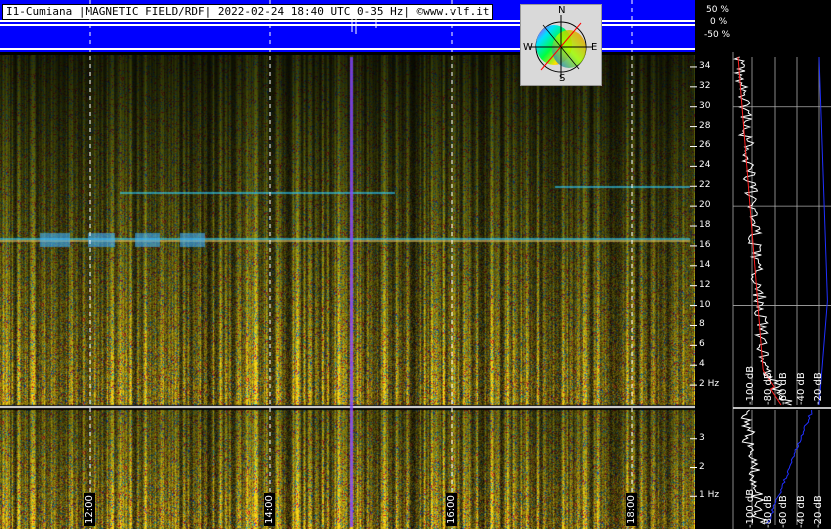 The height and width of the screenshot is (529, 831). Describe the element at coordinates (89, 509) in the screenshot. I see `time-tick-label: 12:00` at that location.